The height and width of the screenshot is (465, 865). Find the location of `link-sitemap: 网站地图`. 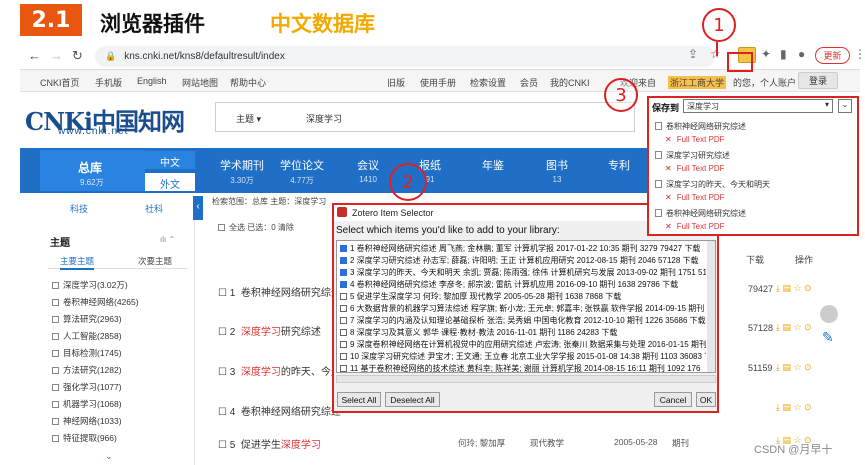

link-sitemap: 网站地图 is located at coordinates (200, 82).